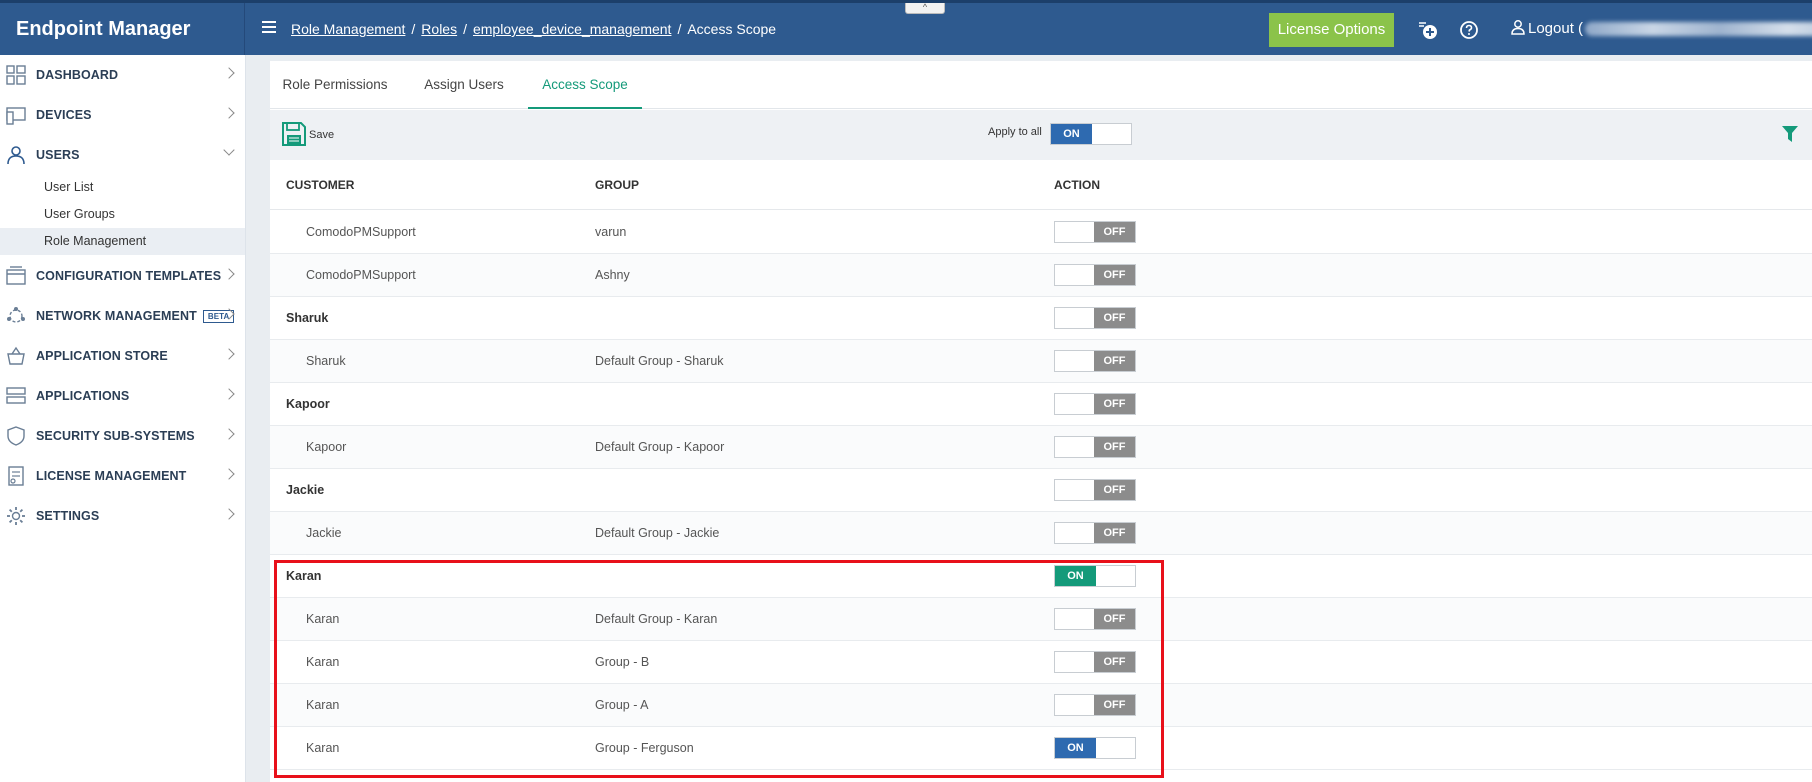  I want to click on cell-group: Group - A, so click(622, 705).